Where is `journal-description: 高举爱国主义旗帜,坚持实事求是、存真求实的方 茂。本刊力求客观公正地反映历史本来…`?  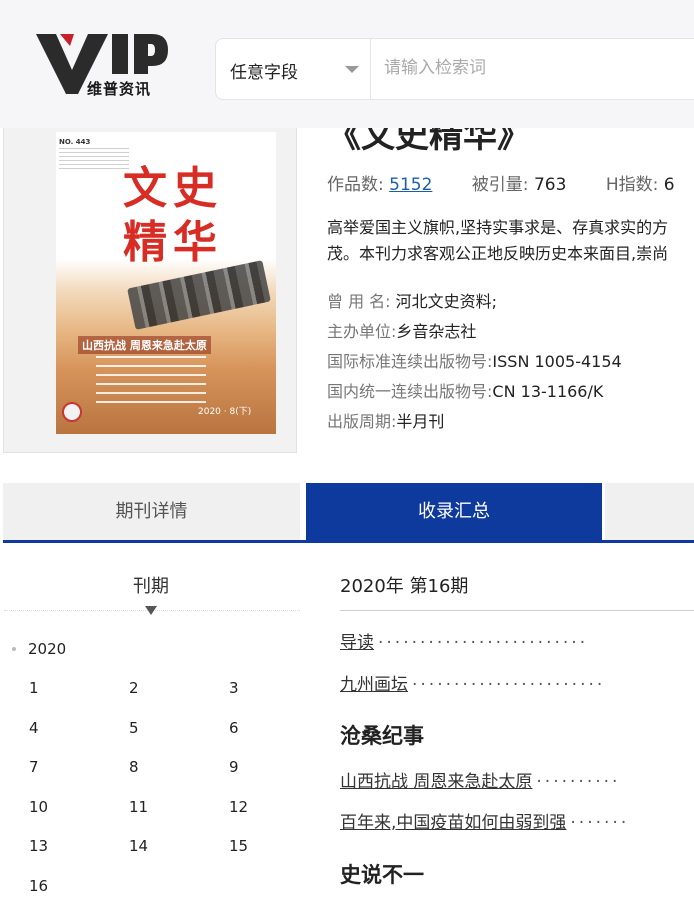 journal-description: 高举爱国主义旗帜,坚持实事求是、存真求实的方 茂。本刊力求客观公正地反映历史本来… is located at coordinates (510, 243).